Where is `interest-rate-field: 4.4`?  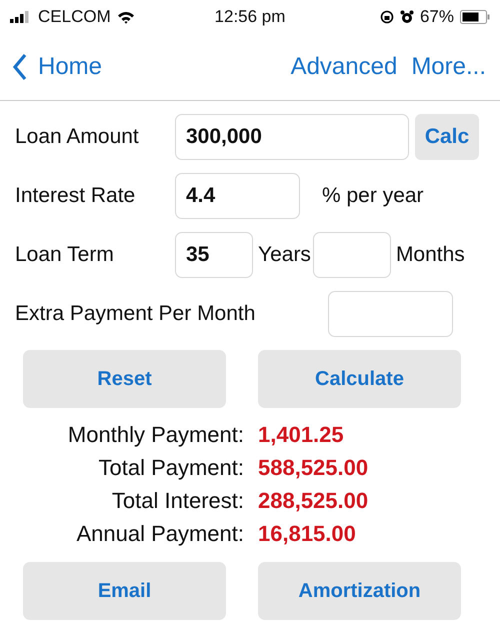 interest-rate-field: 4.4 is located at coordinates (237, 196).